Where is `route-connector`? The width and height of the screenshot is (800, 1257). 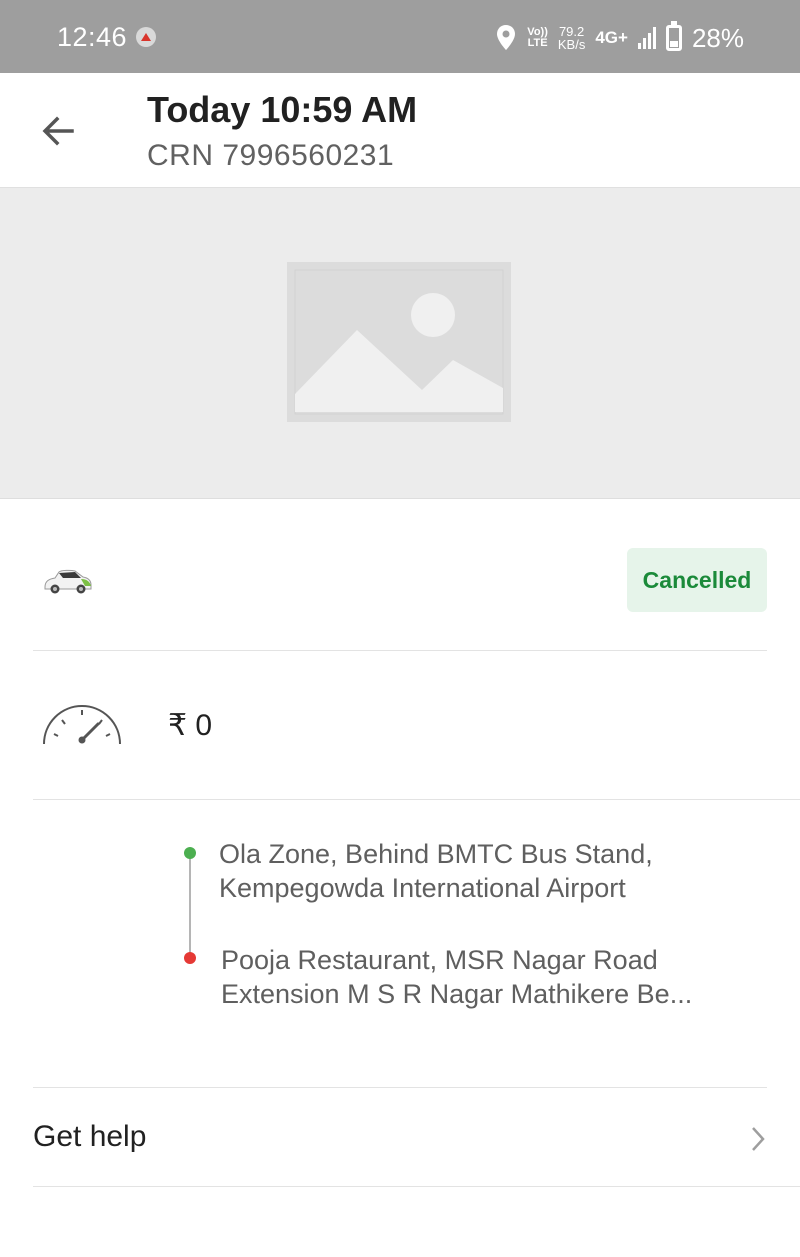
route-connector is located at coordinates (190, 906).